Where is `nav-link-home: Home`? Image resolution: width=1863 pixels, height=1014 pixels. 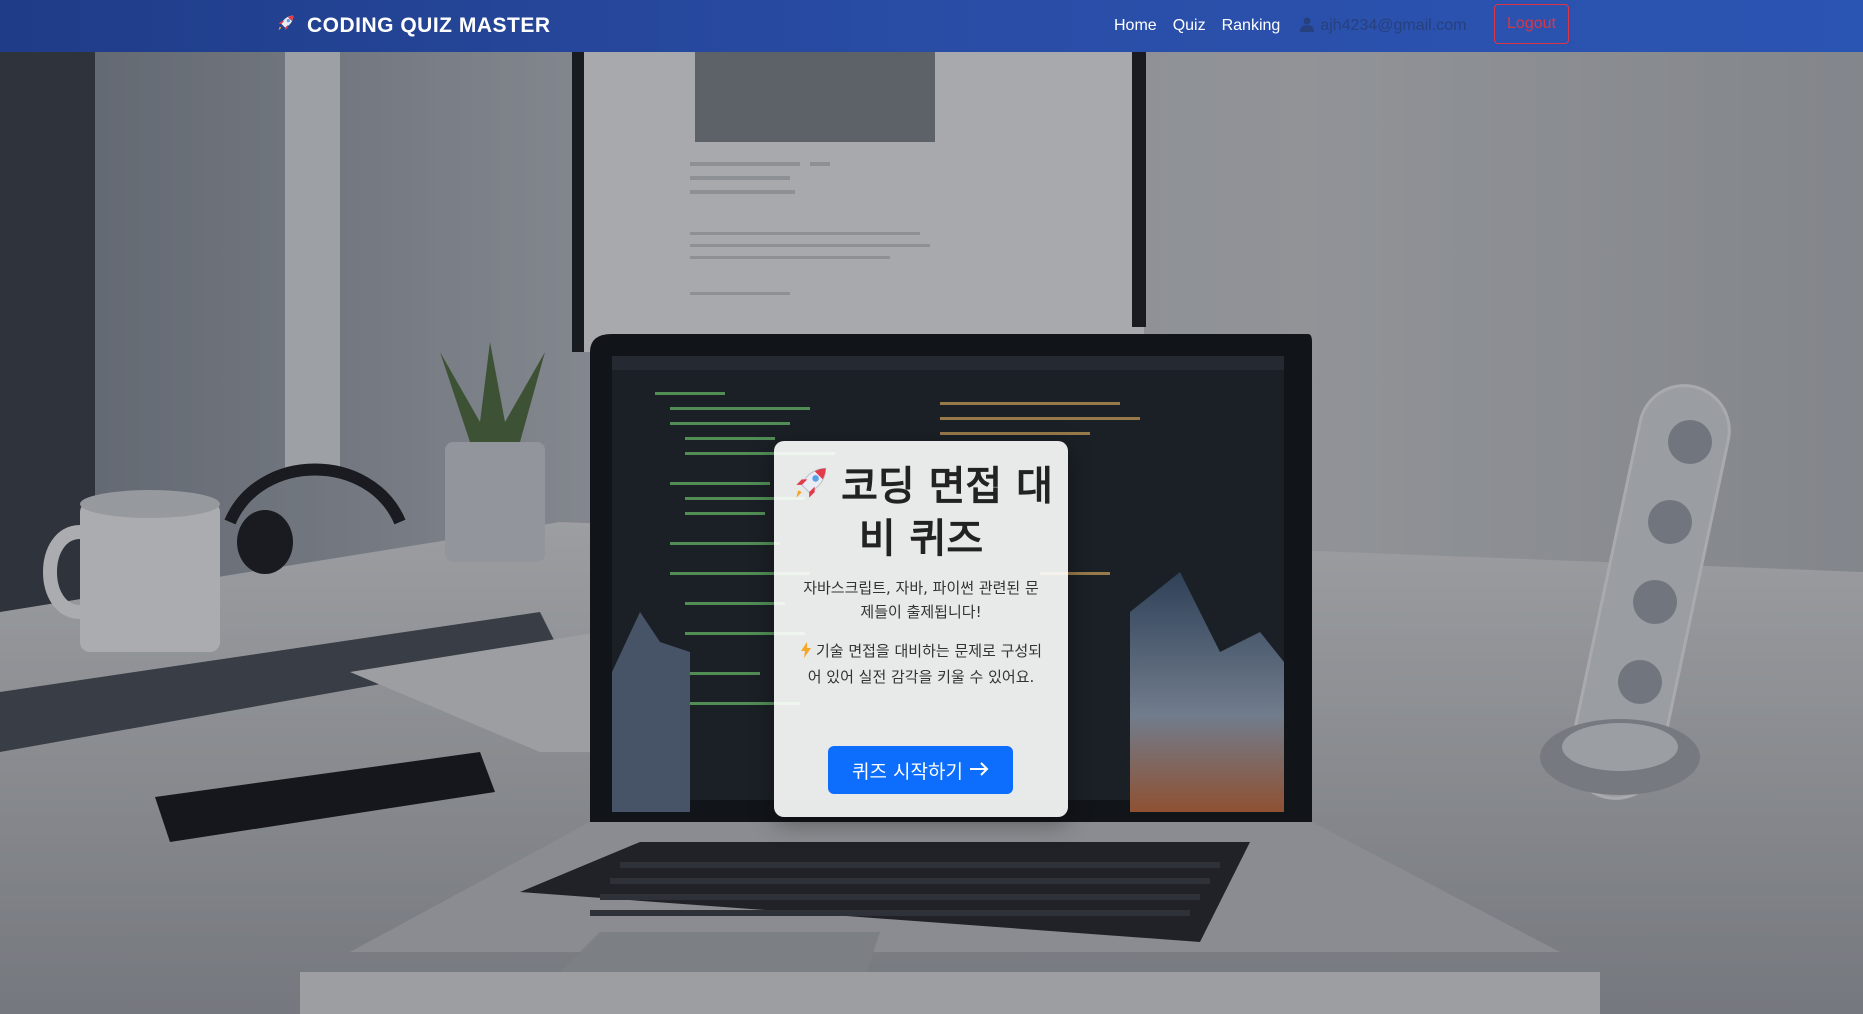 nav-link-home: Home is located at coordinates (1135, 26).